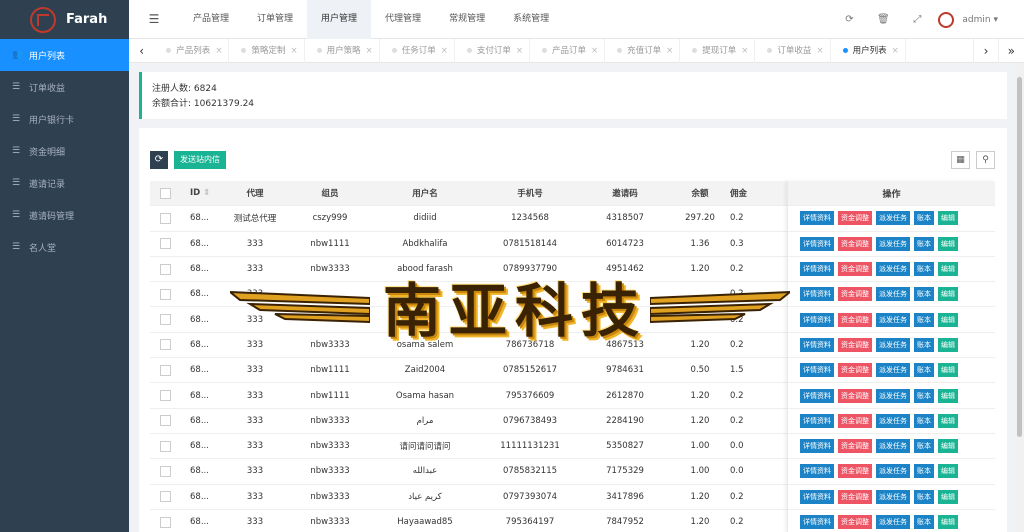 This screenshot has height=532, width=1024. I want to click on avatar, so click(946, 19).